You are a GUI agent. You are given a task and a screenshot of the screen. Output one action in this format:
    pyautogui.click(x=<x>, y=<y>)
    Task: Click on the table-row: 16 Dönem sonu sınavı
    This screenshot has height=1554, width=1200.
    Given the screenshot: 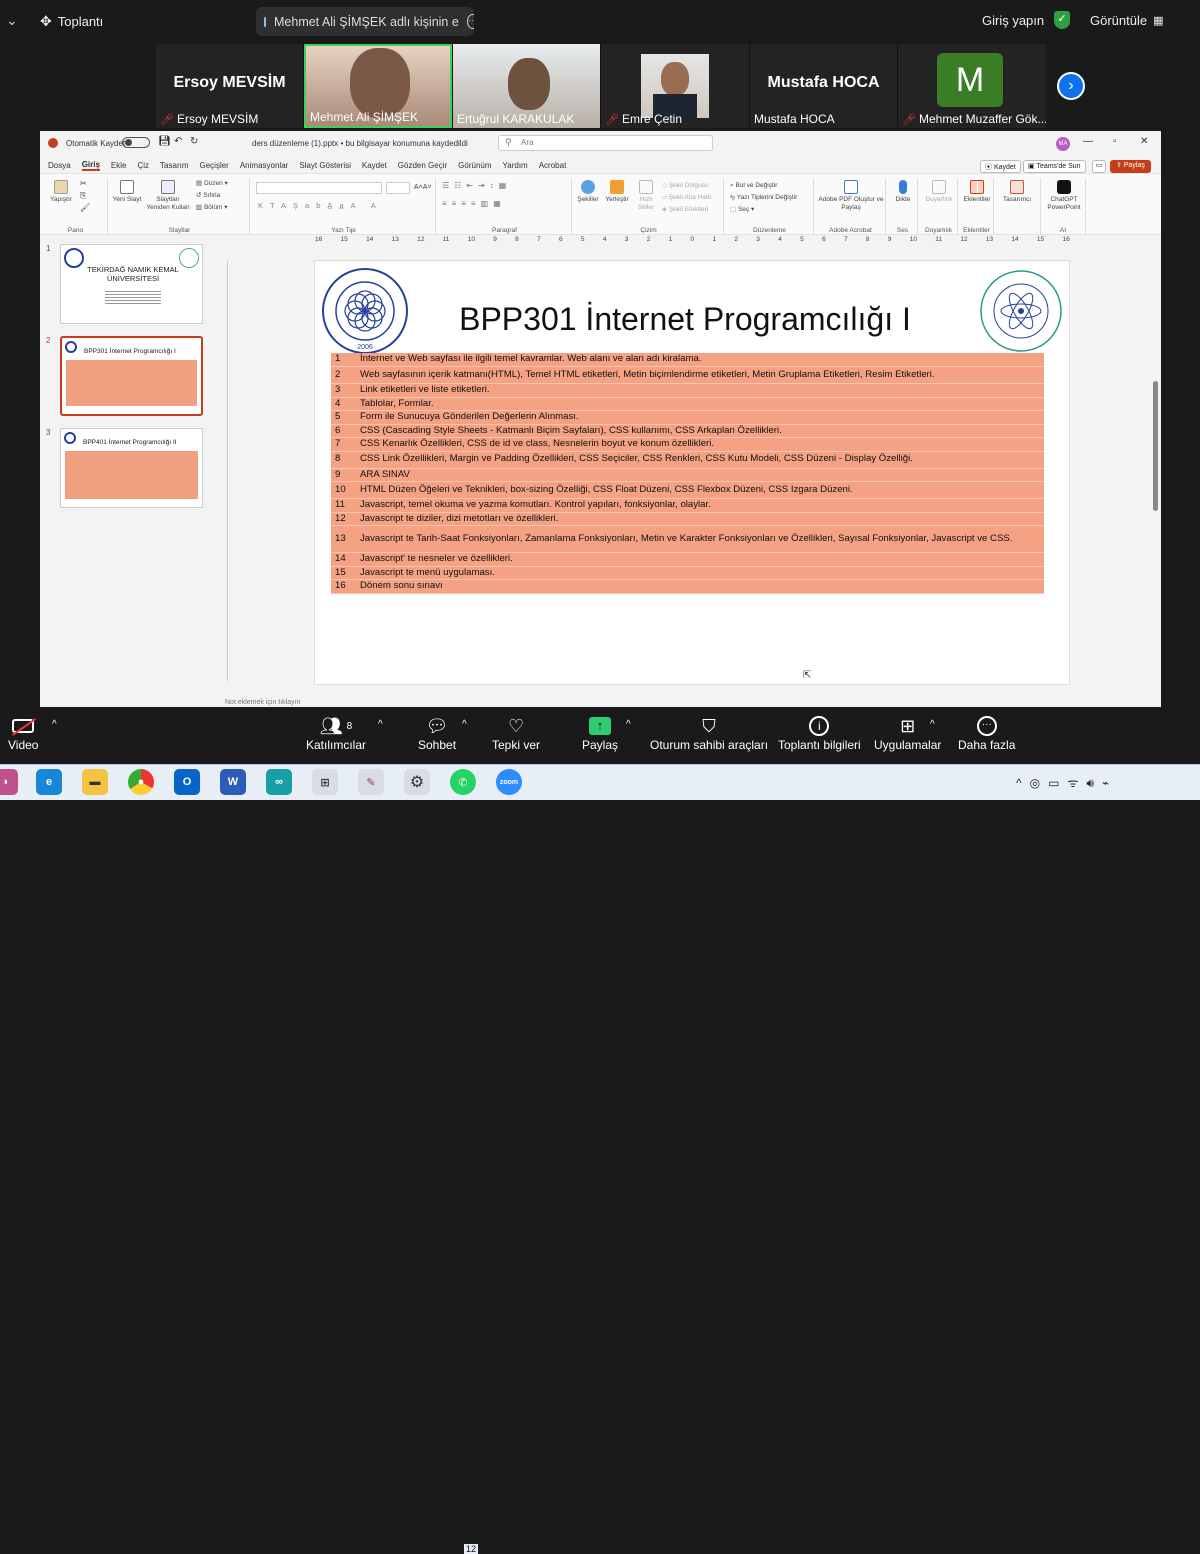 What is the action you would take?
    pyautogui.click(x=687, y=586)
    